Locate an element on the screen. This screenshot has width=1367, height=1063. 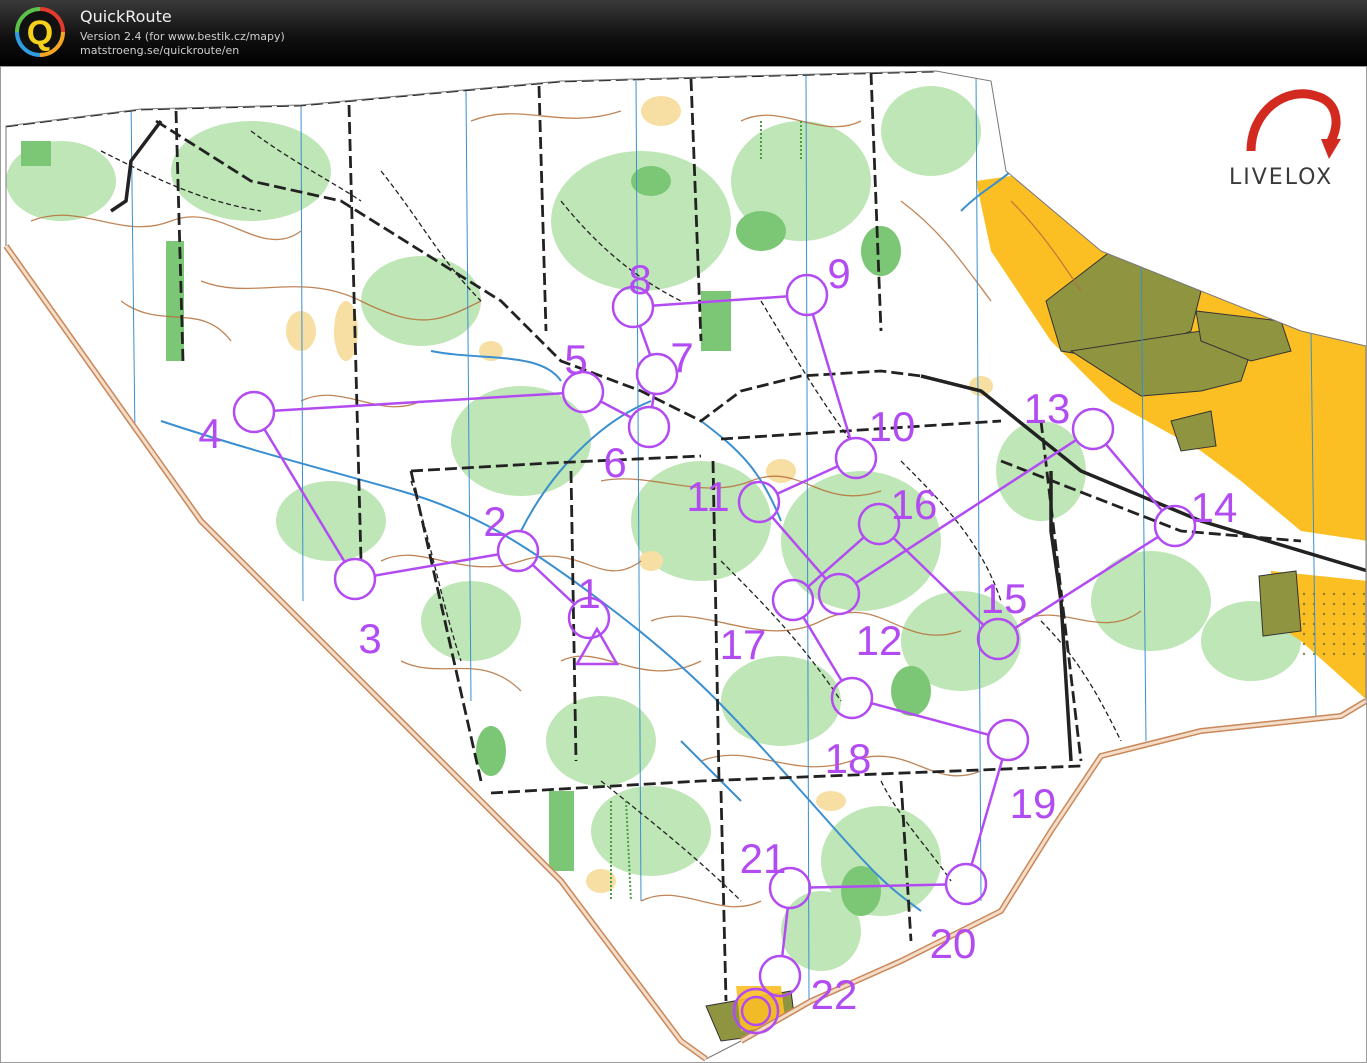
logo-letter: Q is located at coordinates (40, 33).